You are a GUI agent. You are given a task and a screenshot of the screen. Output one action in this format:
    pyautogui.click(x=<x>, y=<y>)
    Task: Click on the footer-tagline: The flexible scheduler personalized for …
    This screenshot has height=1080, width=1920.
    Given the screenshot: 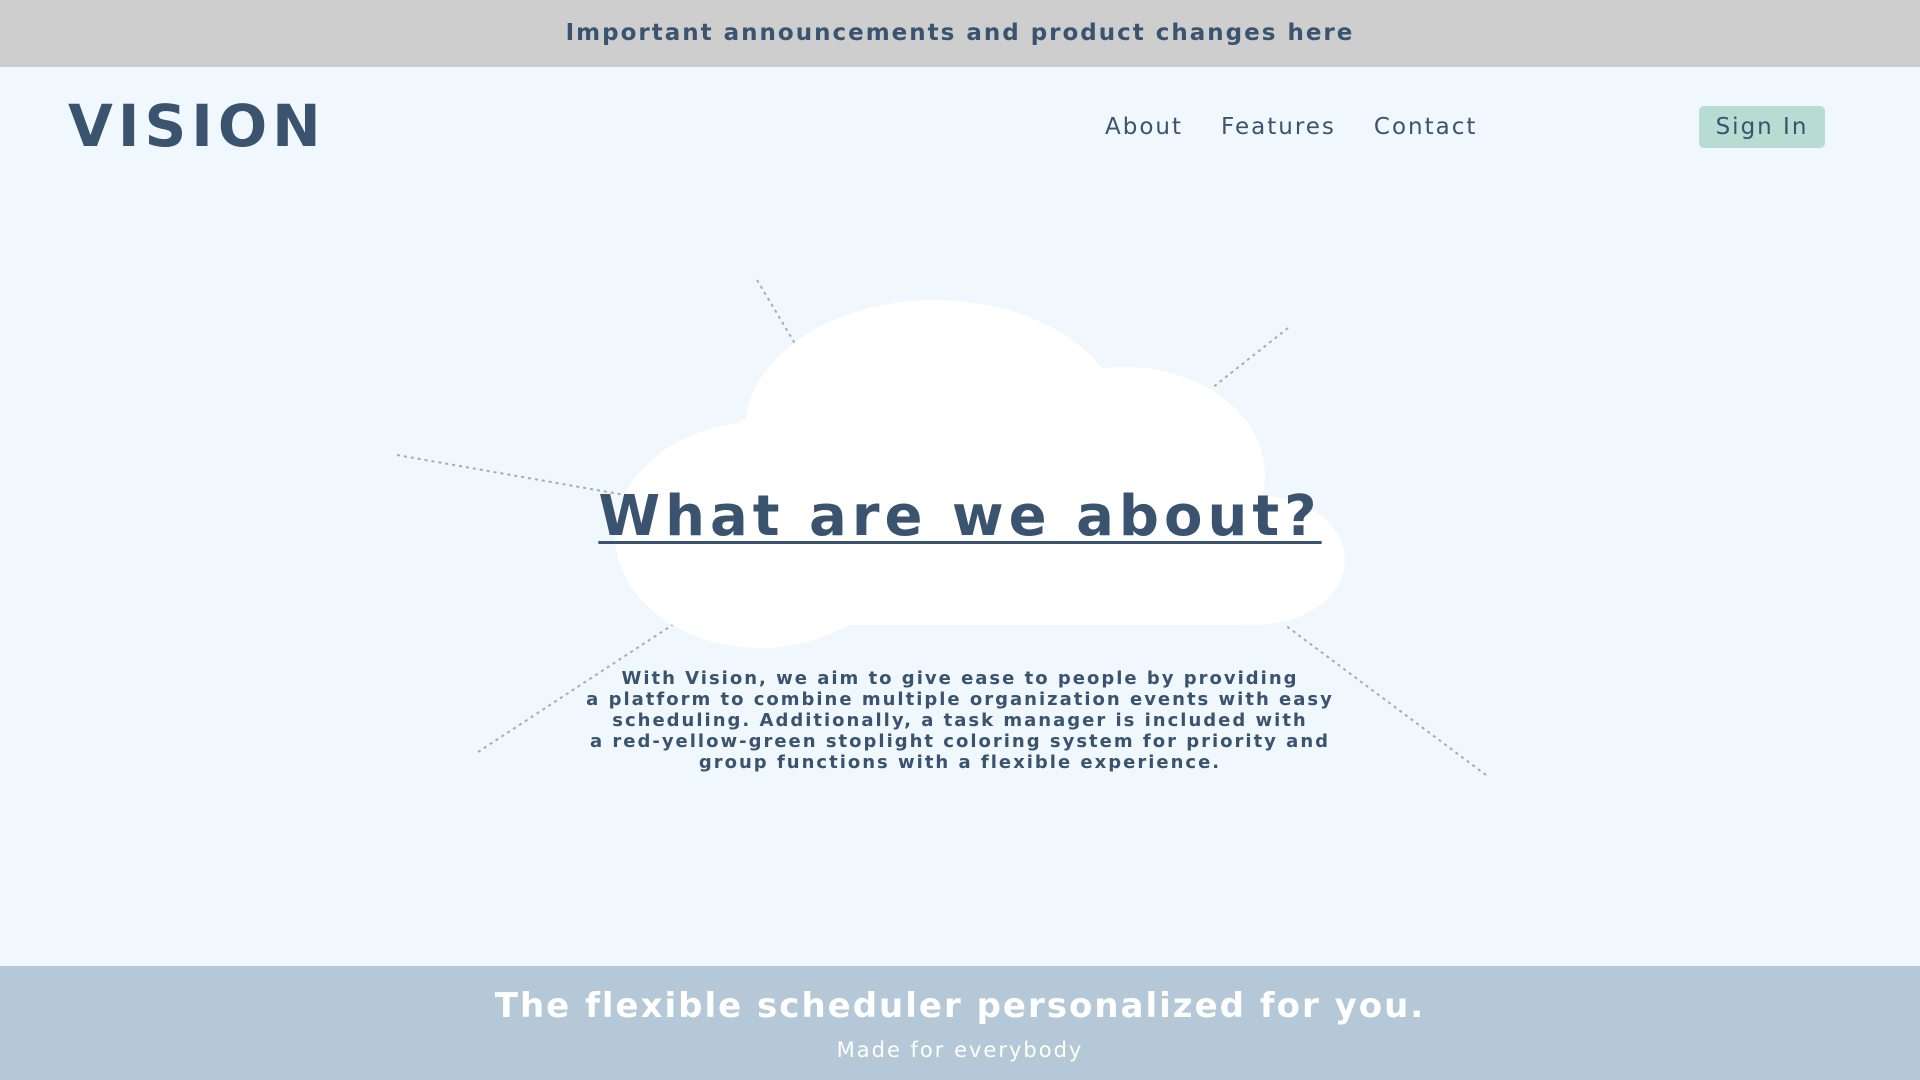 What is the action you would take?
    pyautogui.click(x=960, y=1006)
    